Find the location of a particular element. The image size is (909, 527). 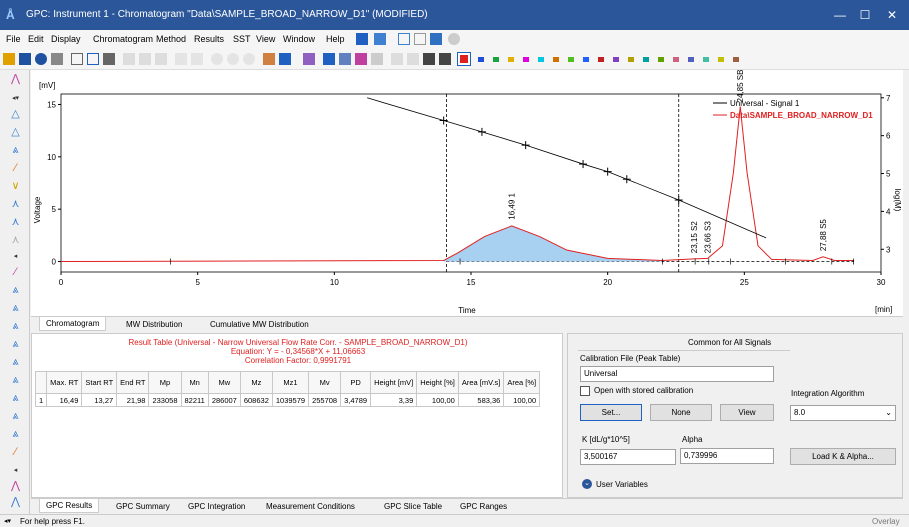

none-button: None is located at coordinates (681, 412).